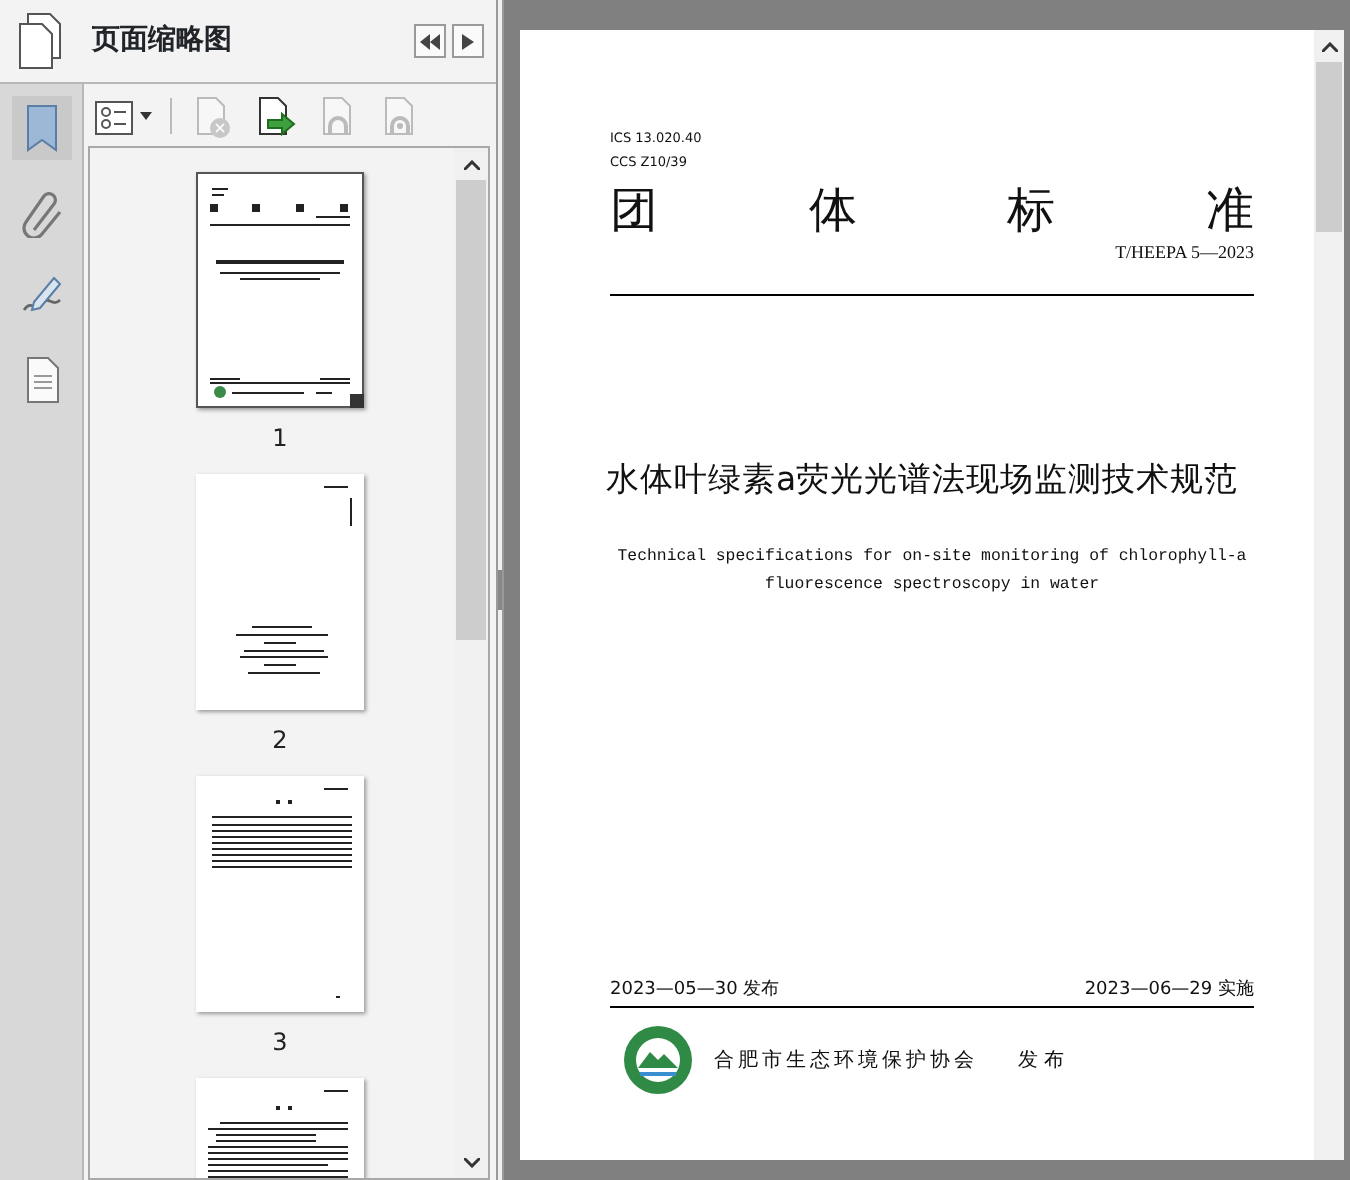 The height and width of the screenshot is (1180, 1350). What do you see at coordinates (1183, 253) in the screenshot?
I see `standard-number: T/HEEPA 5—2023` at bounding box center [1183, 253].